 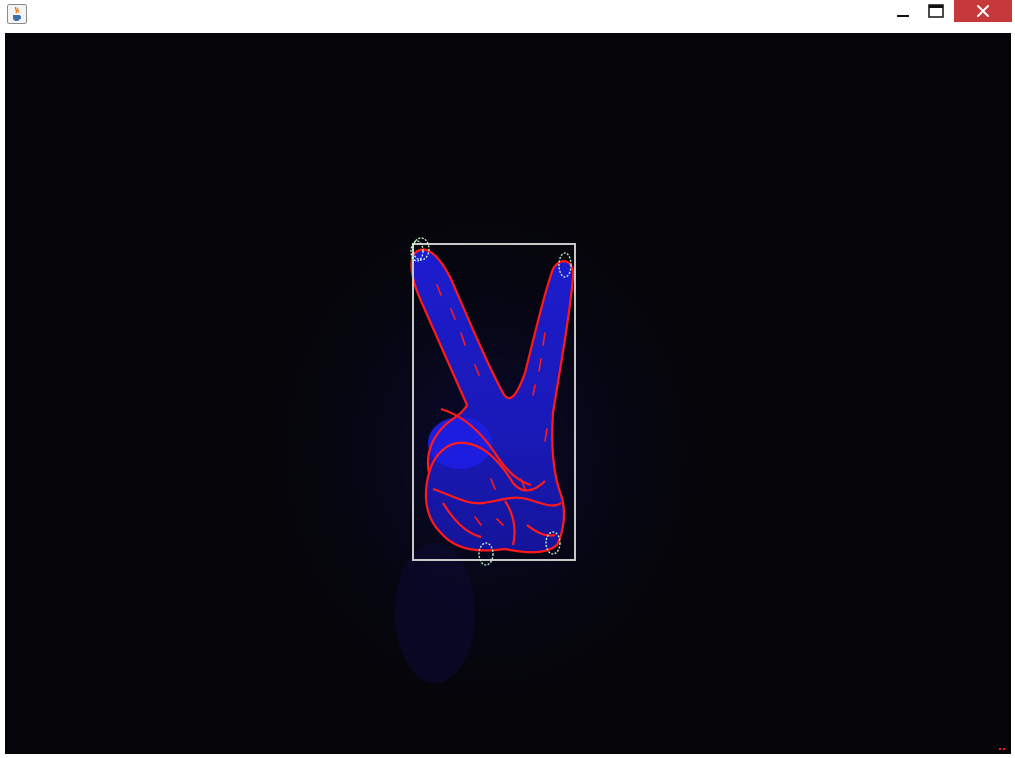 I want to click on maximize-icon, so click(x=936, y=11).